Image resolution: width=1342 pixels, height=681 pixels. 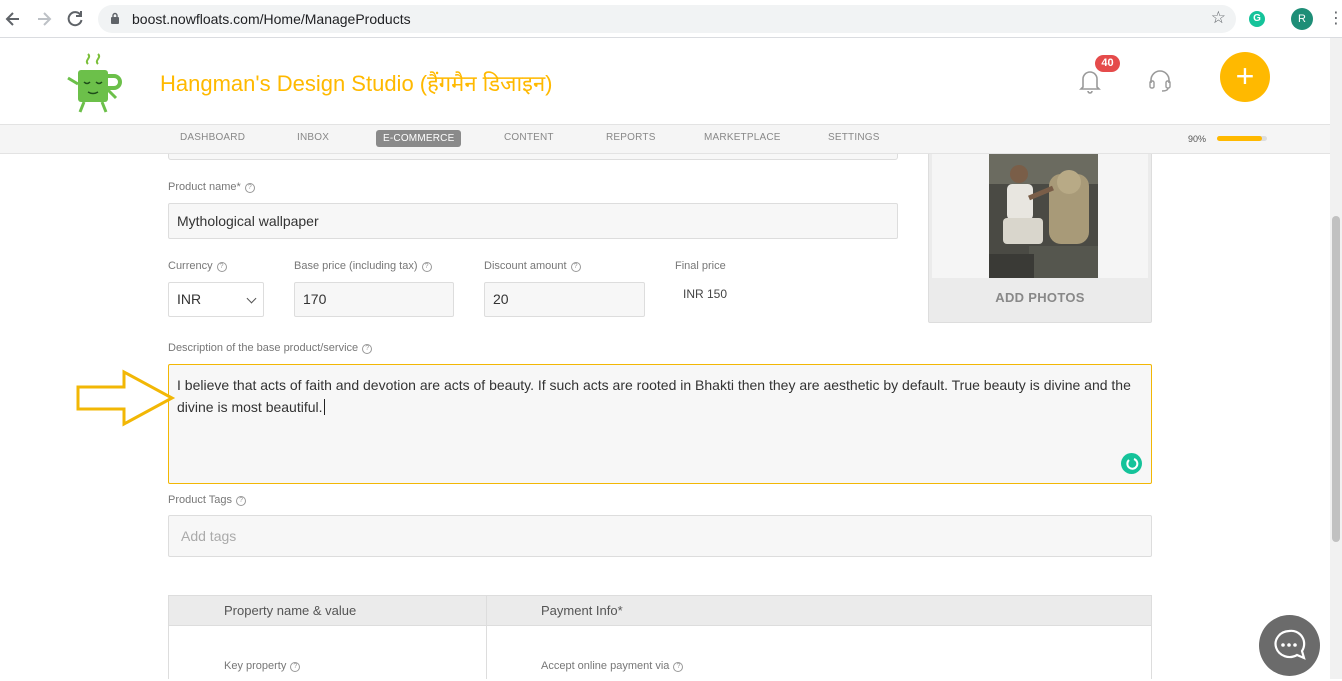 I want to click on final-price-value: INR 150, so click(x=705, y=294).